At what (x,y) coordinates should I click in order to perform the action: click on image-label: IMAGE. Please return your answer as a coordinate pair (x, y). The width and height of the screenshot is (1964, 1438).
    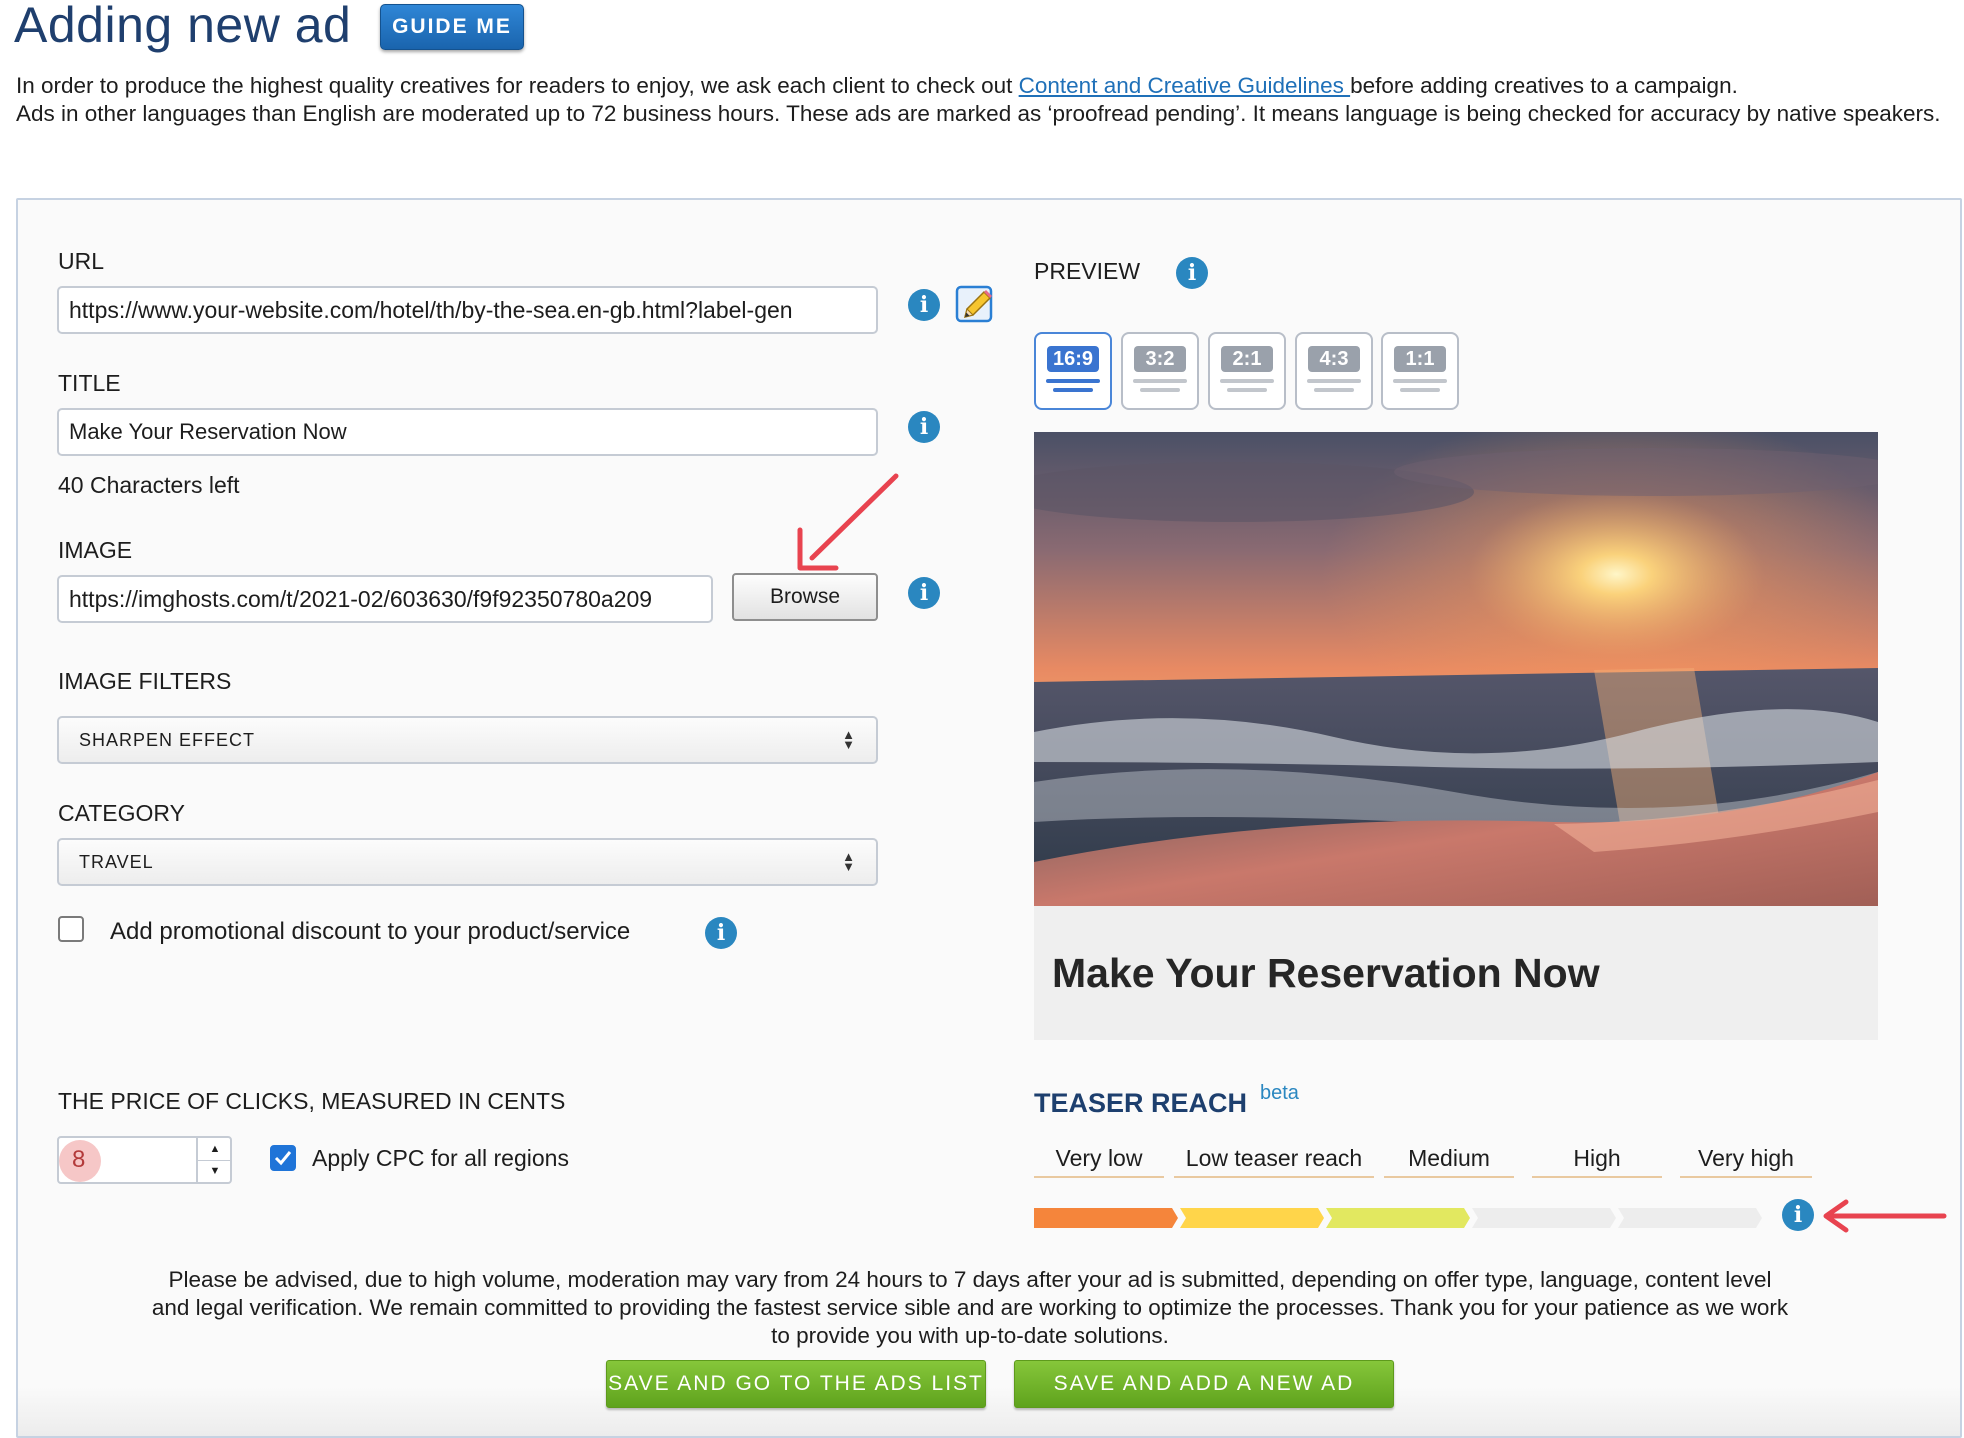
    Looking at the image, I should click on (95, 550).